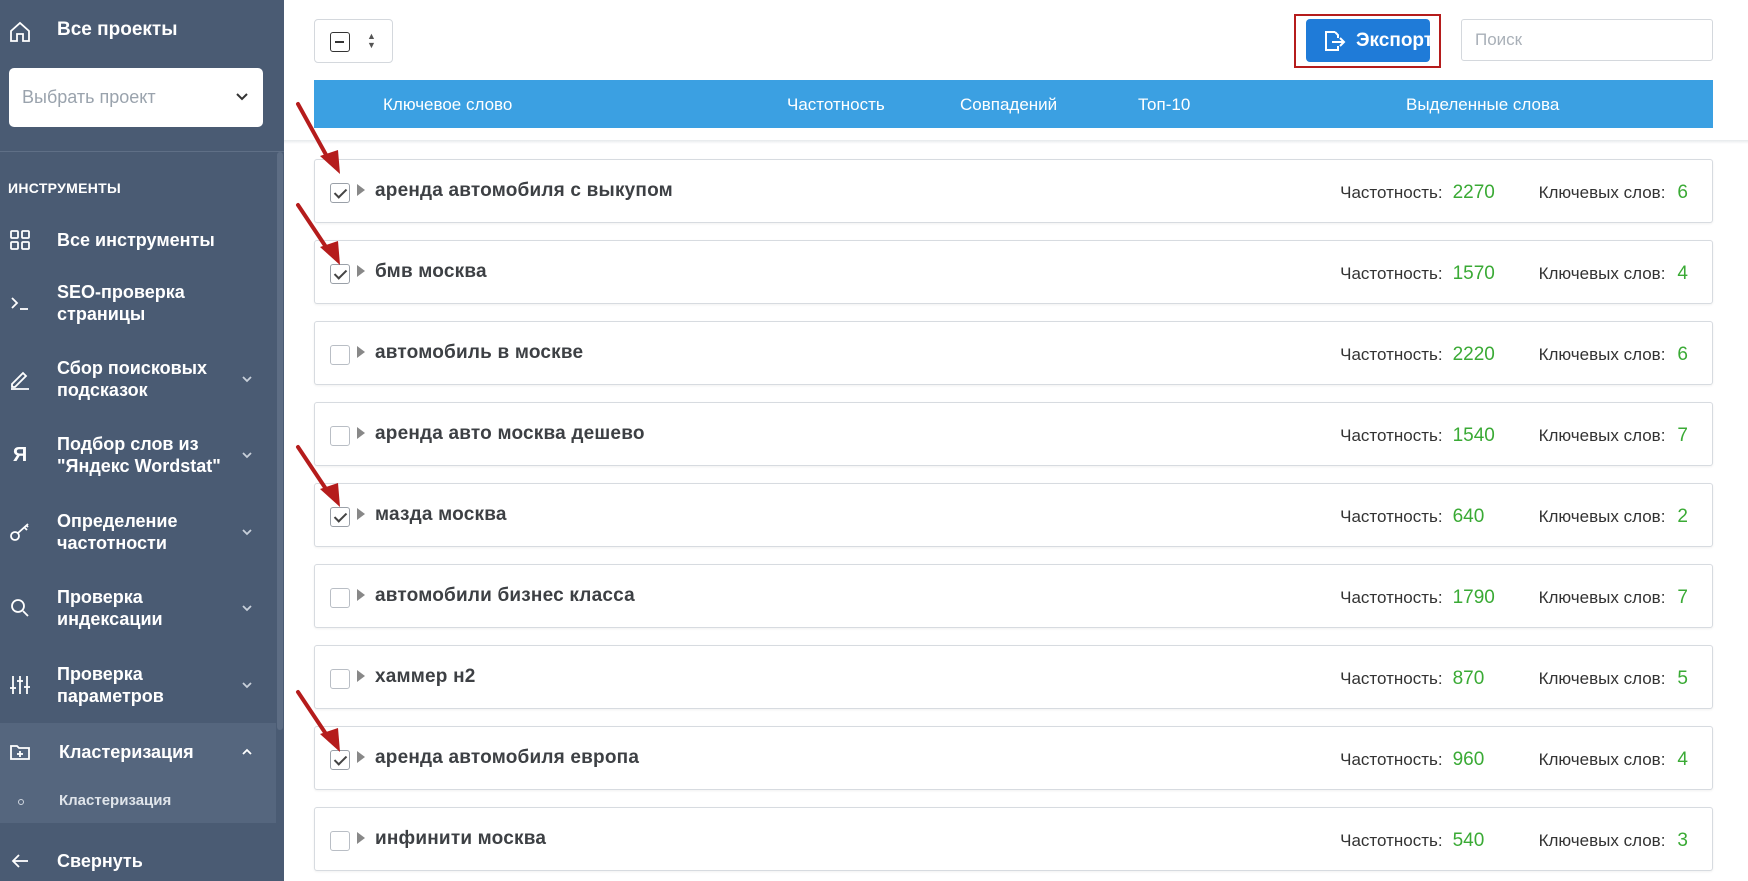  Describe the element at coordinates (280, 441) in the screenshot. I see `sidebar-scrollbar` at that location.